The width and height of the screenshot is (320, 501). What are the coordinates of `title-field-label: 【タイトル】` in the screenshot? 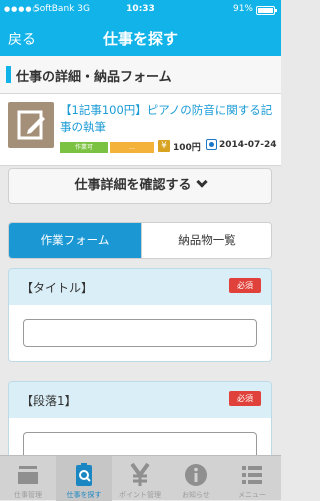 It's located at (57, 288).